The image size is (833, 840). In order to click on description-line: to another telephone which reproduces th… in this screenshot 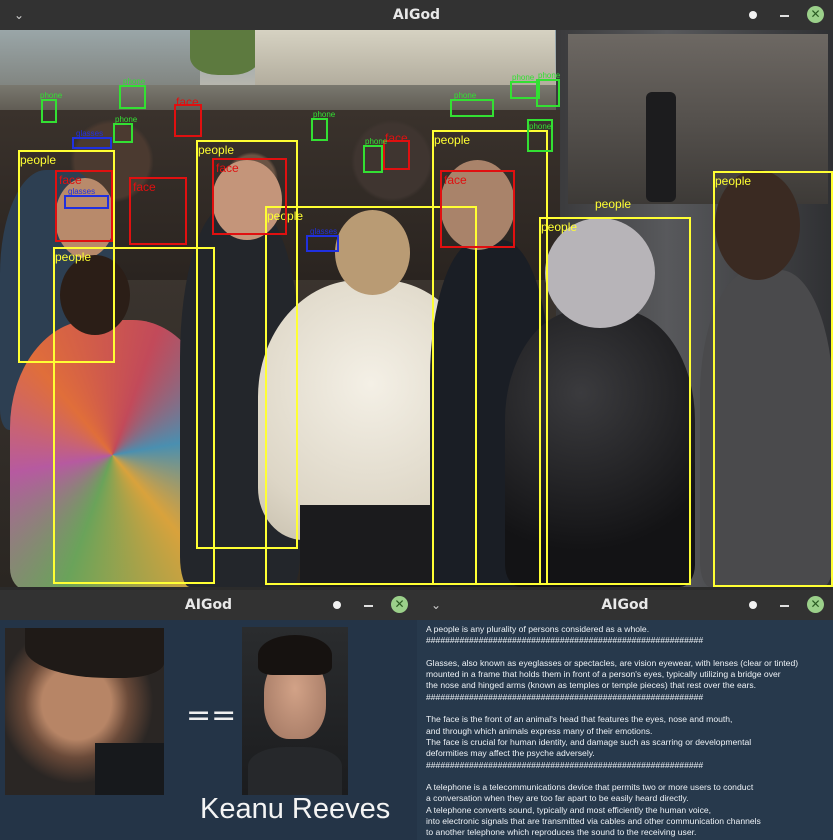, I will do `click(561, 832)`.